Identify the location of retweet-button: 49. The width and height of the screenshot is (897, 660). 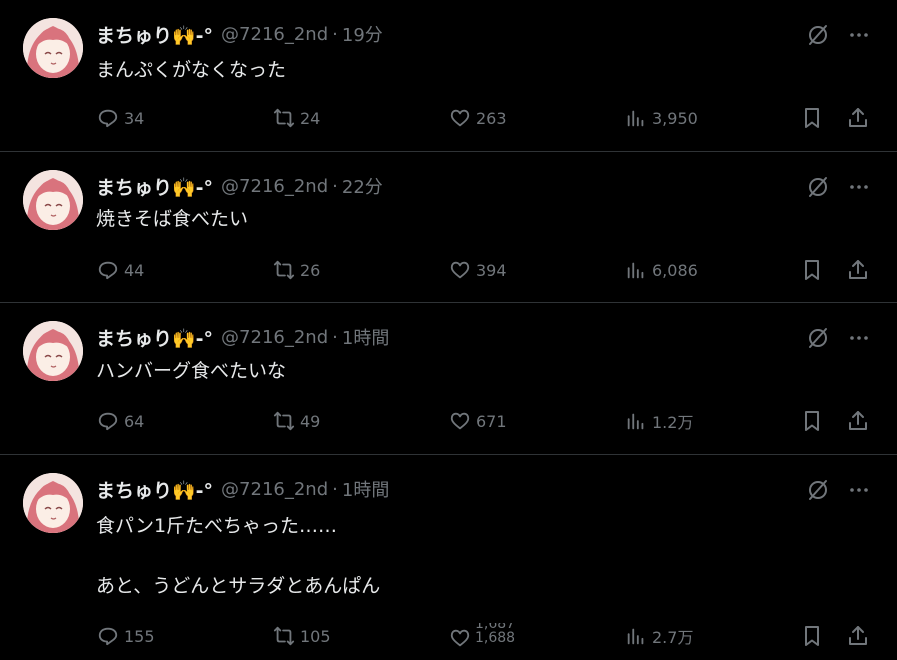
(296, 421).